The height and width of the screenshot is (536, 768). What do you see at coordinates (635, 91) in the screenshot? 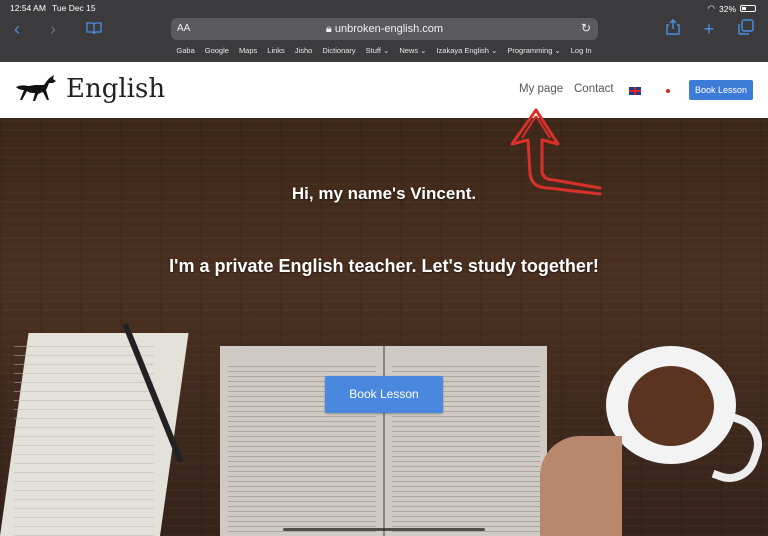
I see `english-flag-icon` at bounding box center [635, 91].